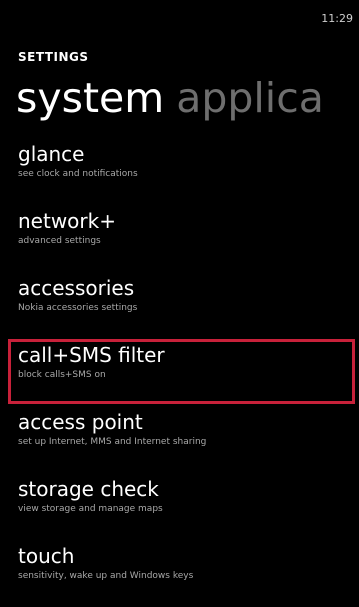 Image resolution: width=359 pixels, height=607 pixels. What do you see at coordinates (250, 98) in the screenshot?
I see `pivot-item-applications: applica` at bounding box center [250, 98].